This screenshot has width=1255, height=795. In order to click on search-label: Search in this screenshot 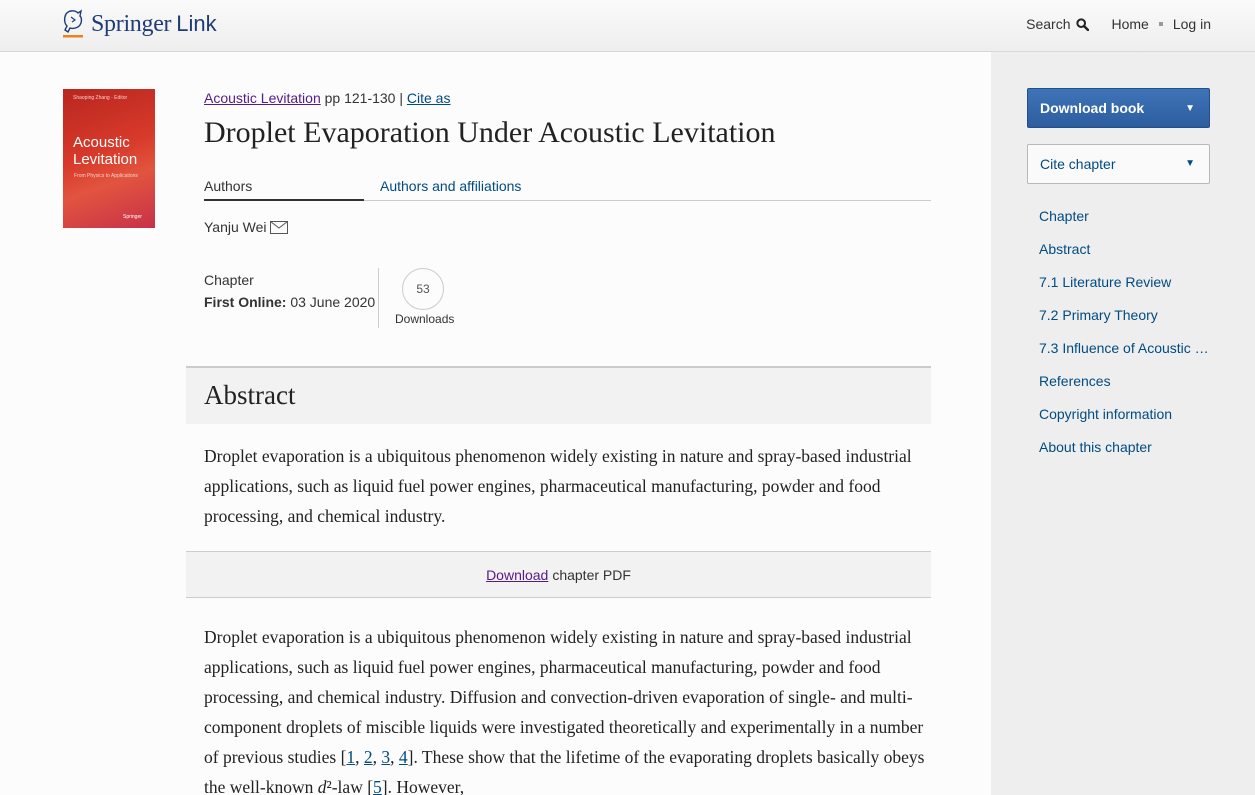, I will do `click(1048, 24)`.